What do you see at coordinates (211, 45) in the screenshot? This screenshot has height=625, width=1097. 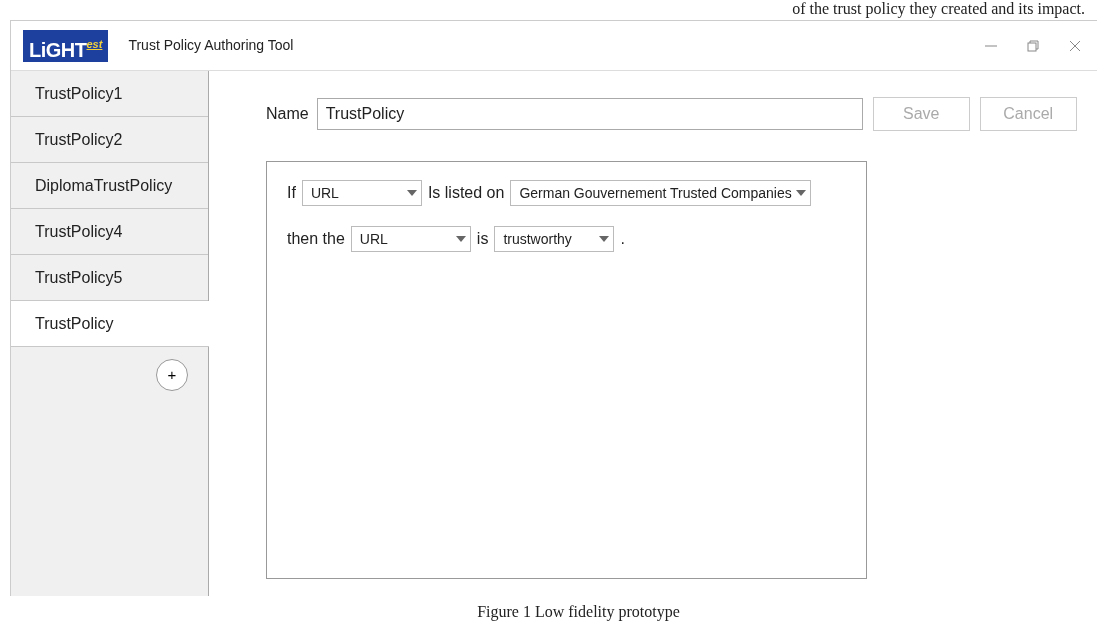 I see `window-title: Trust Policy Authoring Tool` at bounding box center [211, 45].